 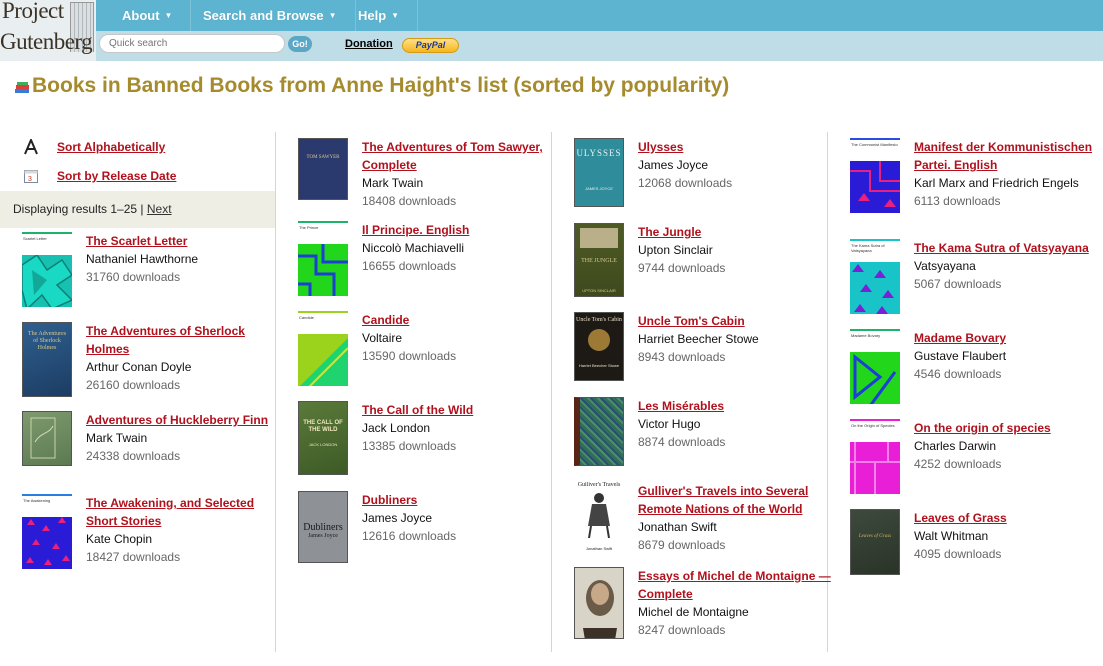 What do you see at coordinates (599, 365) in the screenshot?
I see `book-cover-author: Harriet Beecher Stowe` at bounding box center [599, 365].